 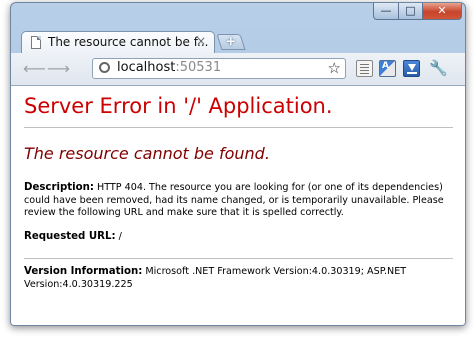 I want to click on tab-active: The resource cannot be f... ×, so click(x=118, y=42).